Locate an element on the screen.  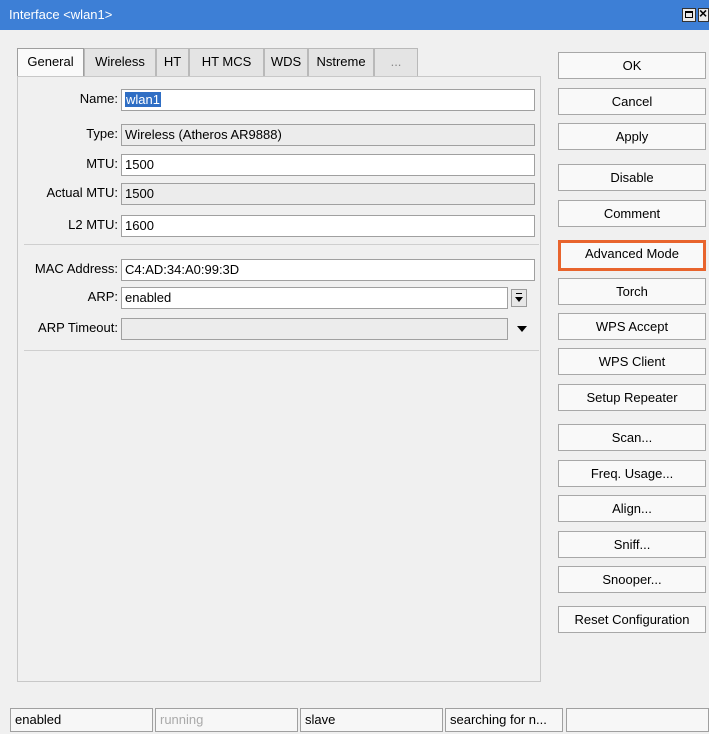
arp-timeout-field is located at coordinates (314, 329).